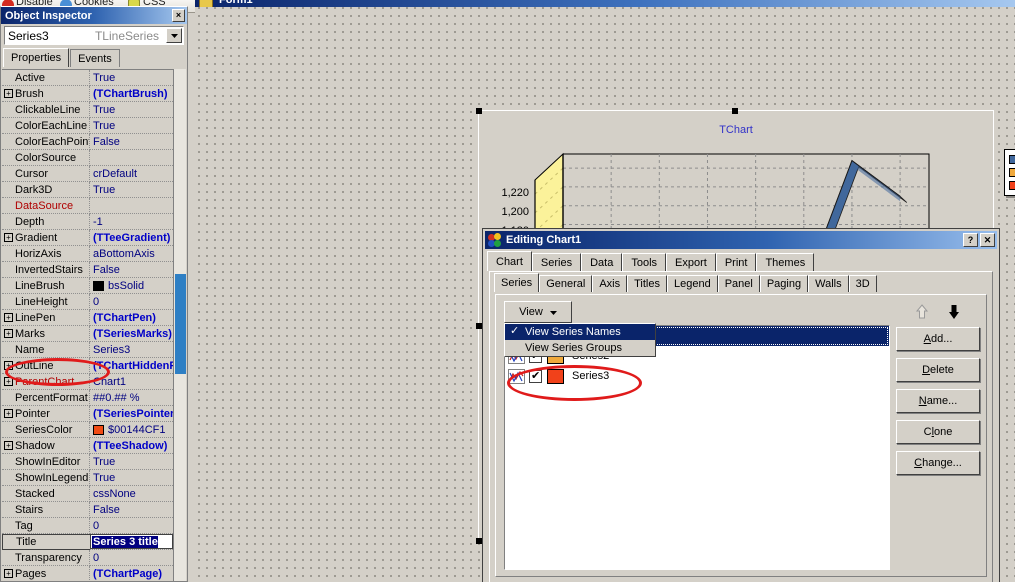 This screenshot has height=582, width=1015. What do you see at coordinates (46, 382) in the screenshot?
I see `property-name-cell: + ParentChart` at bounding box center [46, 382].